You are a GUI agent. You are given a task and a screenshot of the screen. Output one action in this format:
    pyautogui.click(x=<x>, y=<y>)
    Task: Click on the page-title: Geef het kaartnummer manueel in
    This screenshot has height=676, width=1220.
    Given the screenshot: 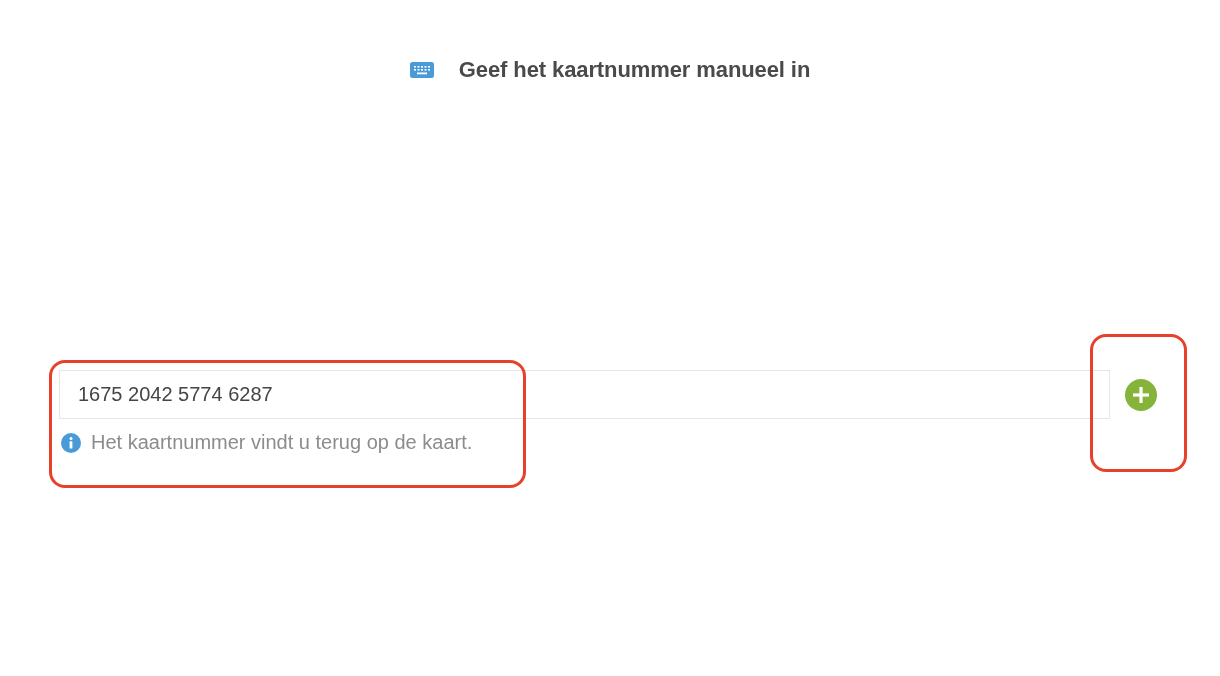 What is the action you would take?
    pyautogui.click(x=634, y=70)
    